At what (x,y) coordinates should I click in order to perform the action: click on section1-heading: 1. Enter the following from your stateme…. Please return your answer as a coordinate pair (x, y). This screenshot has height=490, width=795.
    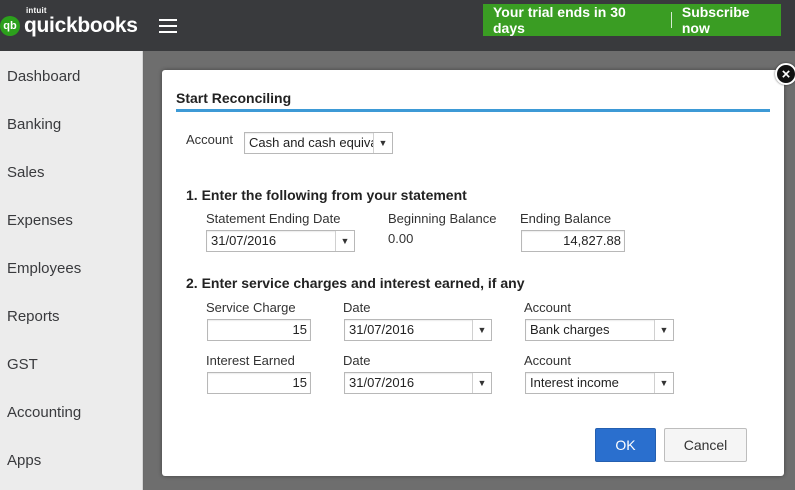
    Looking at the image, I should click on (326, 195).